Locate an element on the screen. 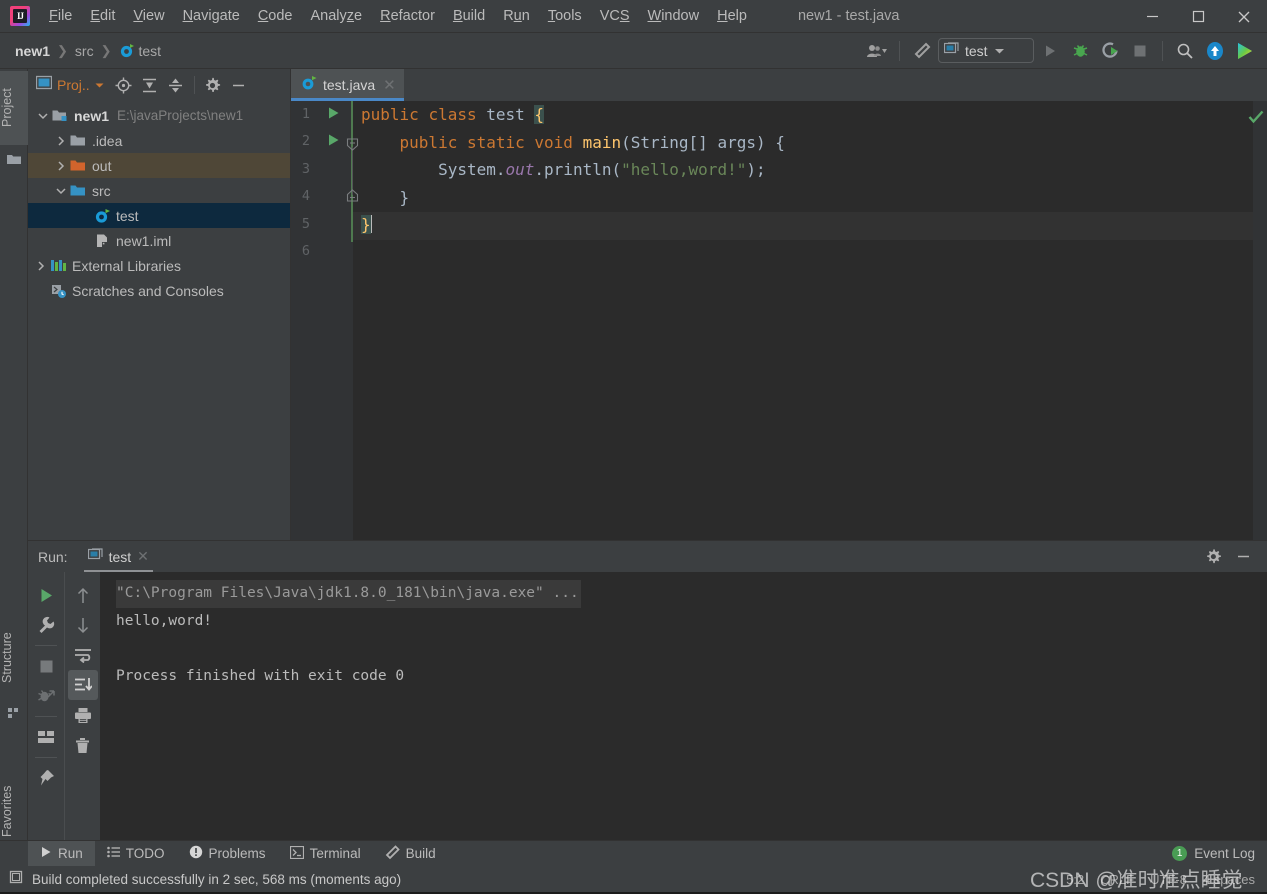 The height and width of the screenshot is (894, 1267). run-icon is located at coordinates (1050, 51).